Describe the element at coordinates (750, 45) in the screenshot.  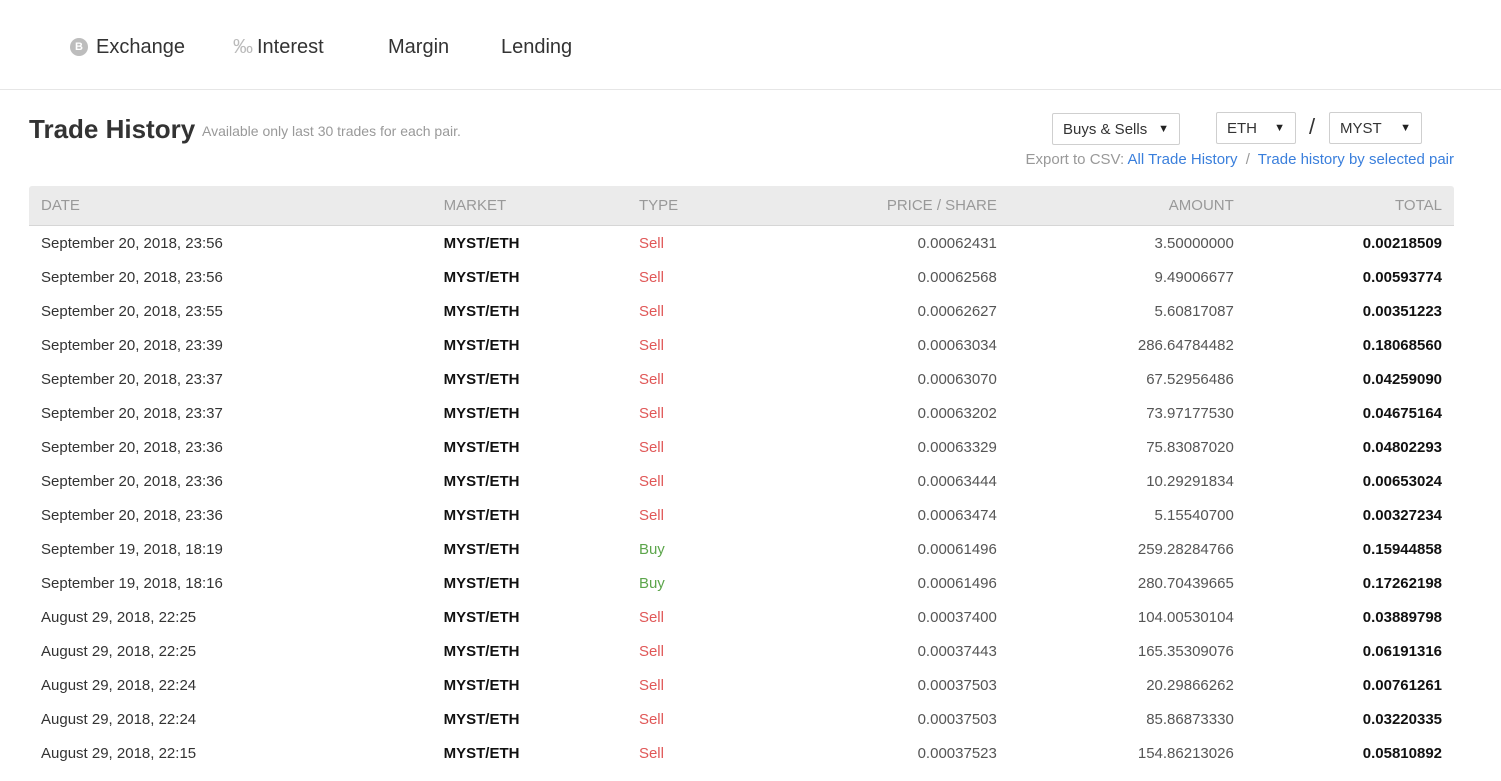
I see `top-navigation: B Exchange ‰ Interest Margin Lending` at that location.